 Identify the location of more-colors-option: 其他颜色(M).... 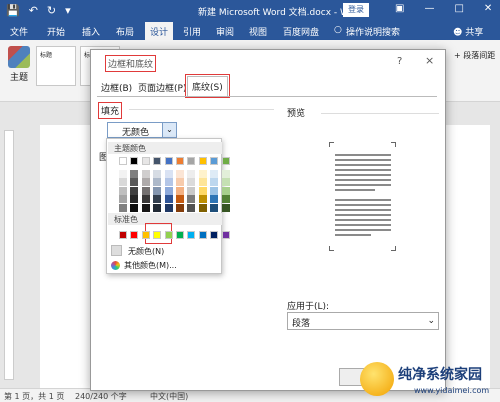
(144, 265).